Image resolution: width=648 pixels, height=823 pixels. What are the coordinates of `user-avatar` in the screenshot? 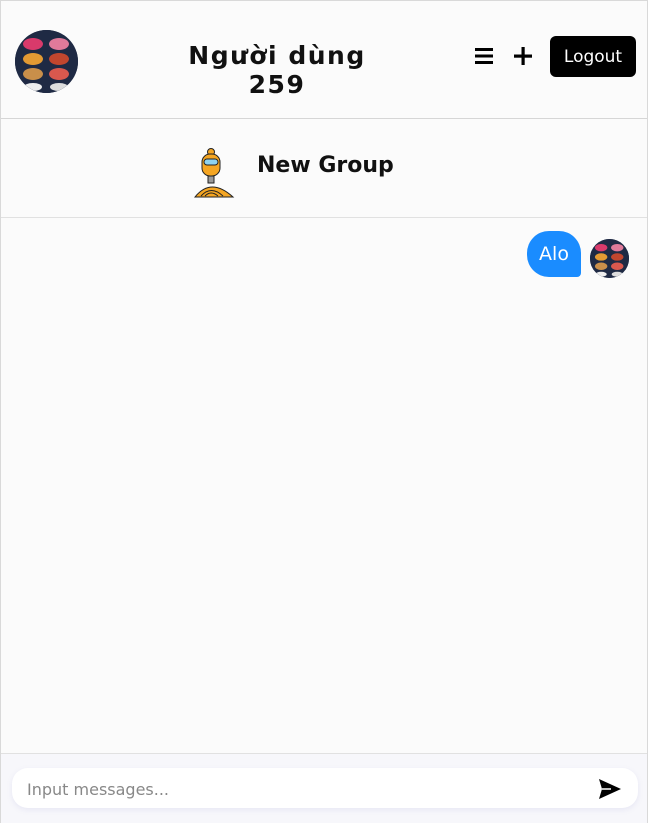 It's located at (46, 61).